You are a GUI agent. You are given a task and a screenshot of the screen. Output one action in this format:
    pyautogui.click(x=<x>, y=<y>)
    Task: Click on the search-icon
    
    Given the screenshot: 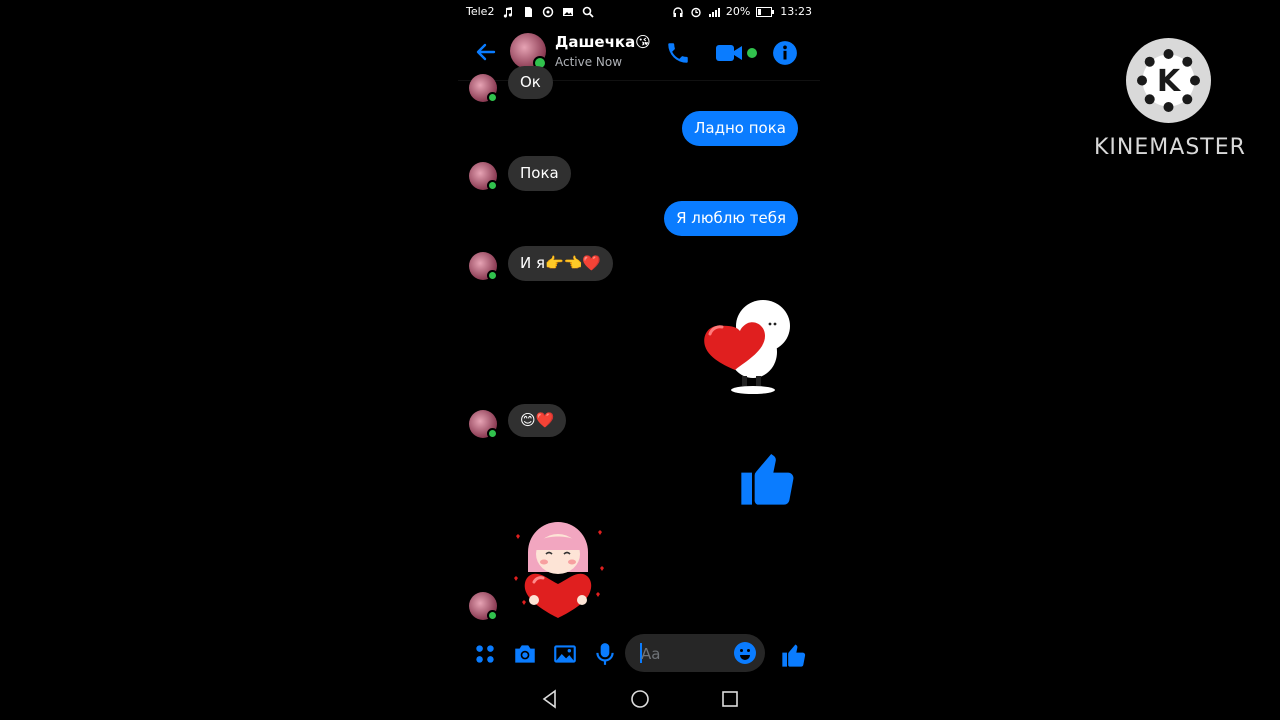 What is the action you would take?
    pyautogui.click(x=589, y=12)
    